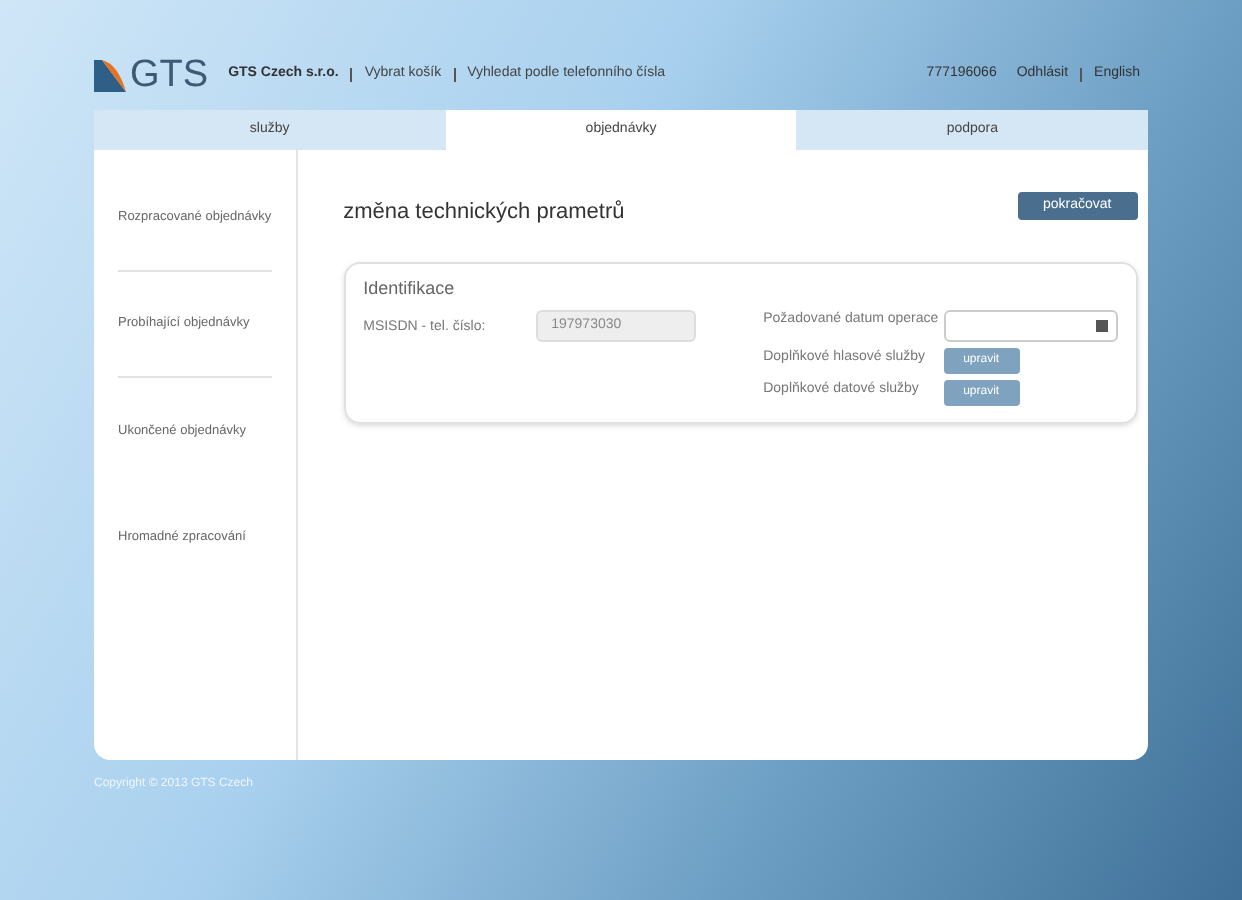  What do you see at coordinates (1101, 326) in the screenshot?
I see `calendar-icon` at bounding box center [1101, 326].